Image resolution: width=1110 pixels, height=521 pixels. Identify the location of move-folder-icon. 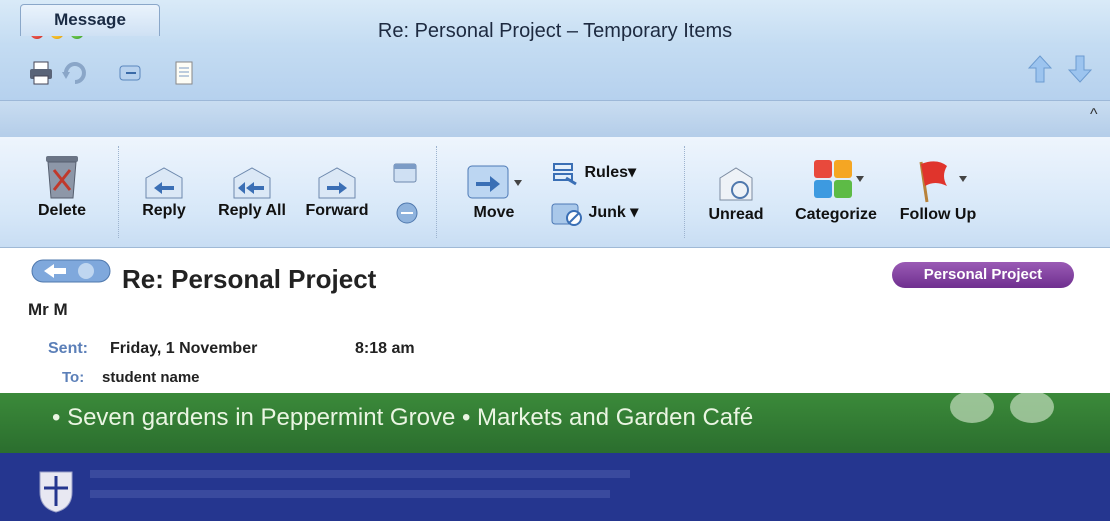
(494, 182).